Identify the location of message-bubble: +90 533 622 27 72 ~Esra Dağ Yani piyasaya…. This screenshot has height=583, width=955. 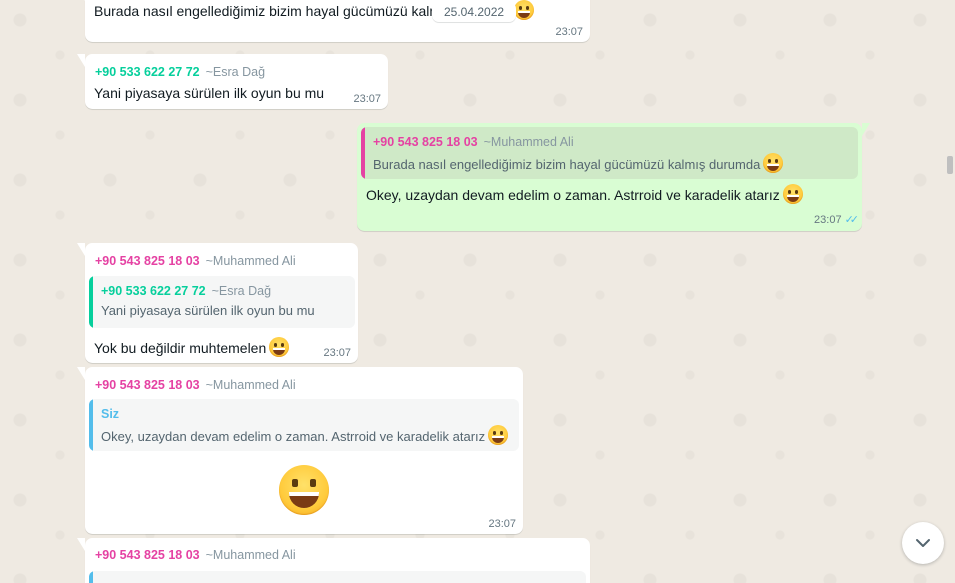
(232, 81).